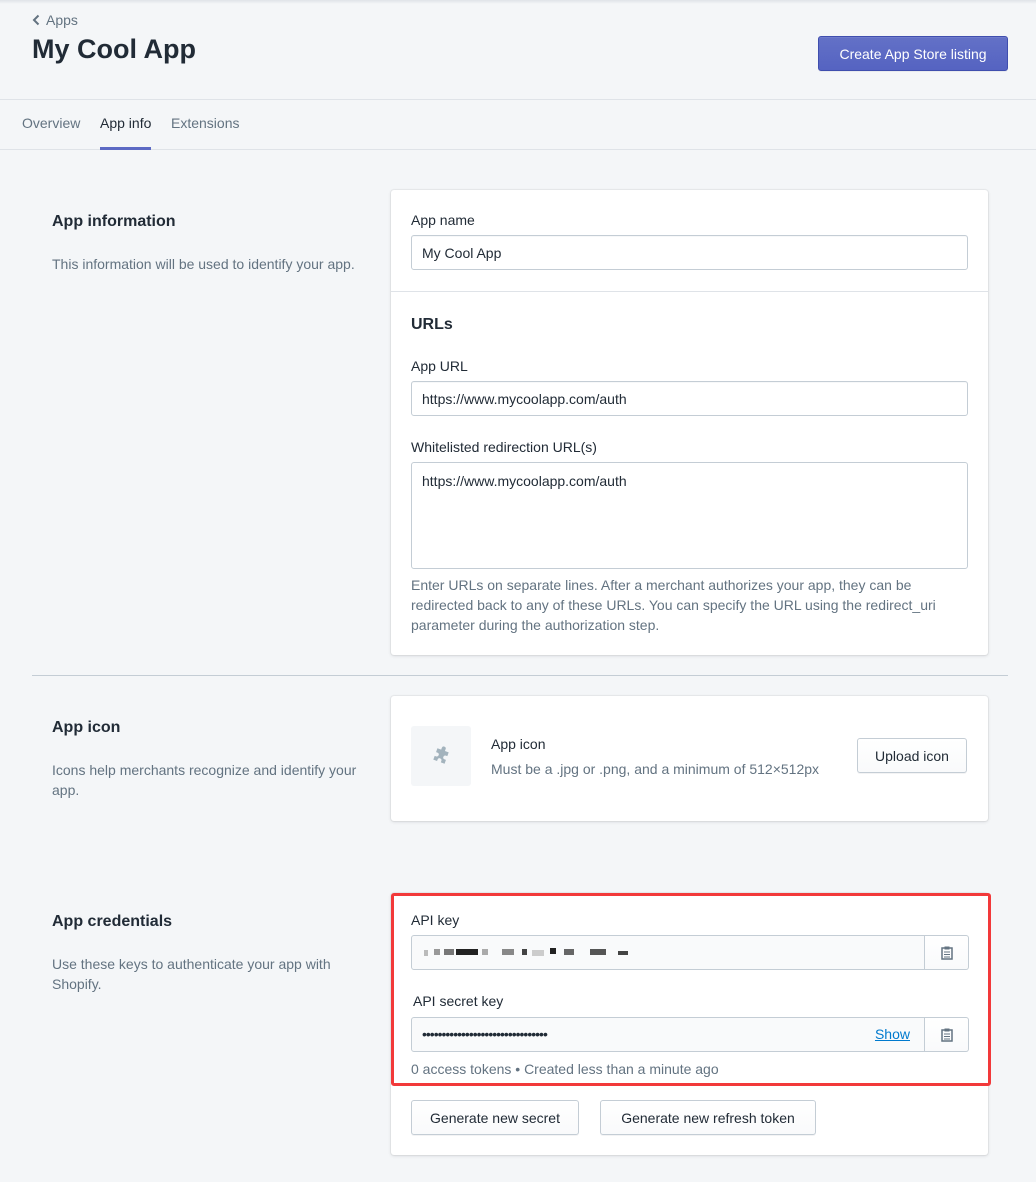 This screenshot has width=1036, height=1182. What do you see at coordinates (36, 20) in the screenshot?
I see `chevron-left-icon` at bounding box center [36, 20].